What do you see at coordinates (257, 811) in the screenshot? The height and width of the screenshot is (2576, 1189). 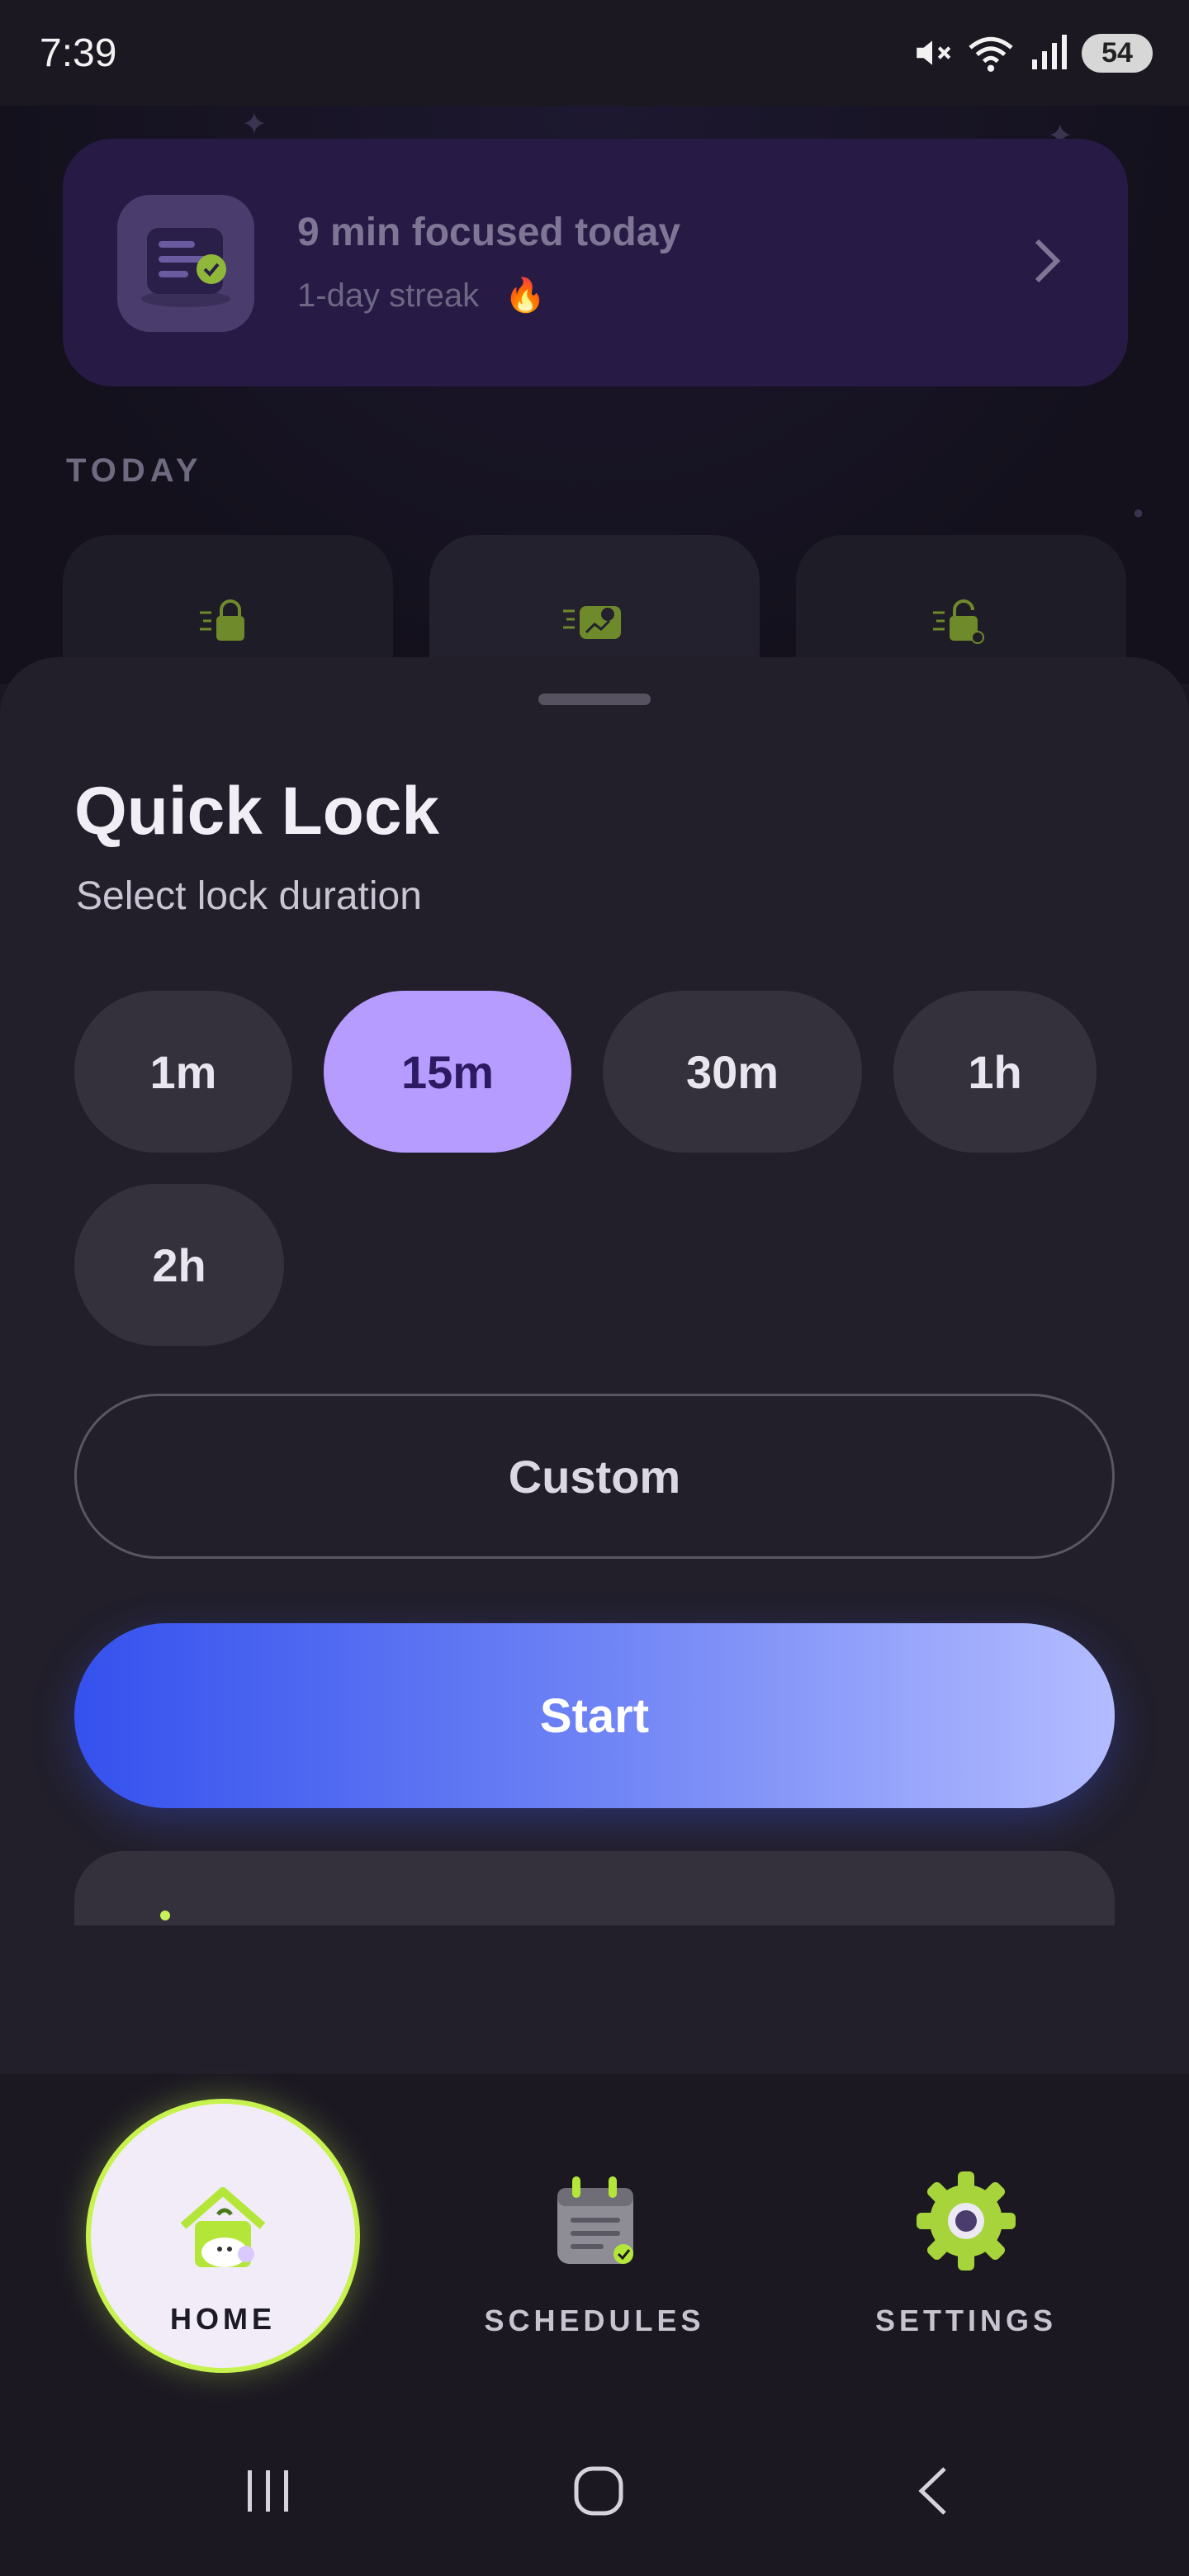 I see `quick-lock-title: Quick Lock` at bounding box center [257, 811].